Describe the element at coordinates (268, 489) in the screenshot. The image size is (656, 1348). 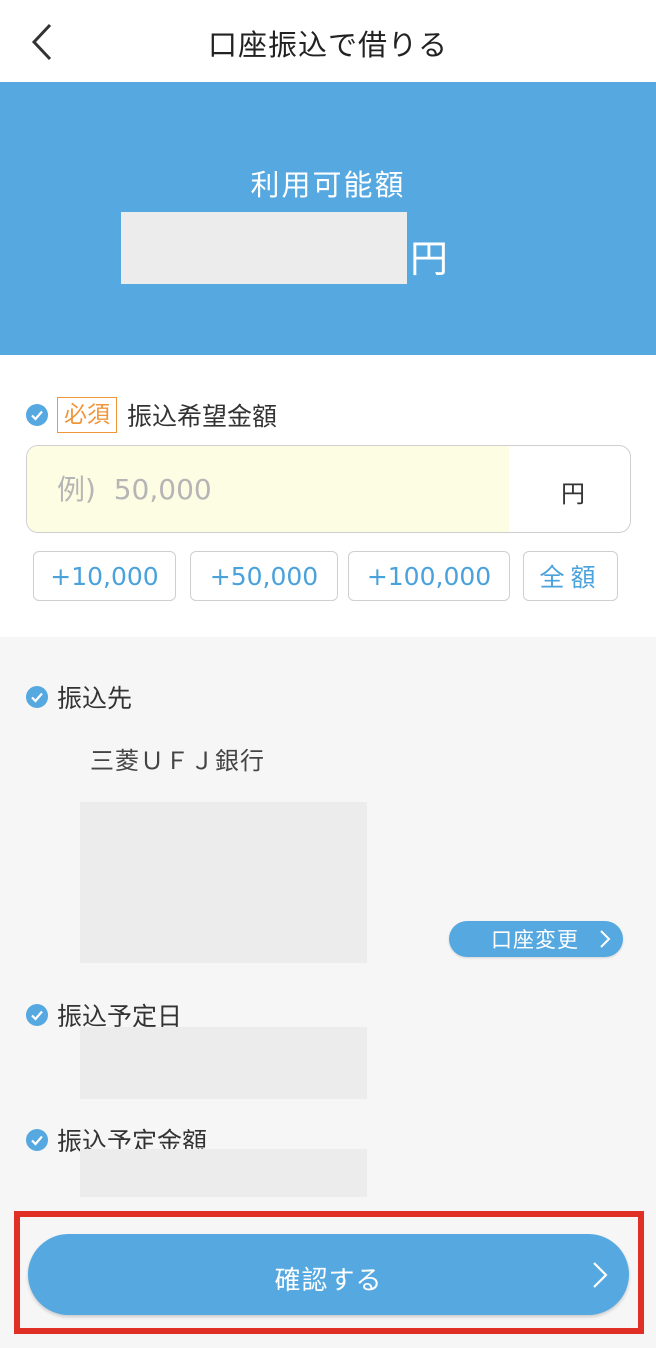
I see `amount-input` at that location.